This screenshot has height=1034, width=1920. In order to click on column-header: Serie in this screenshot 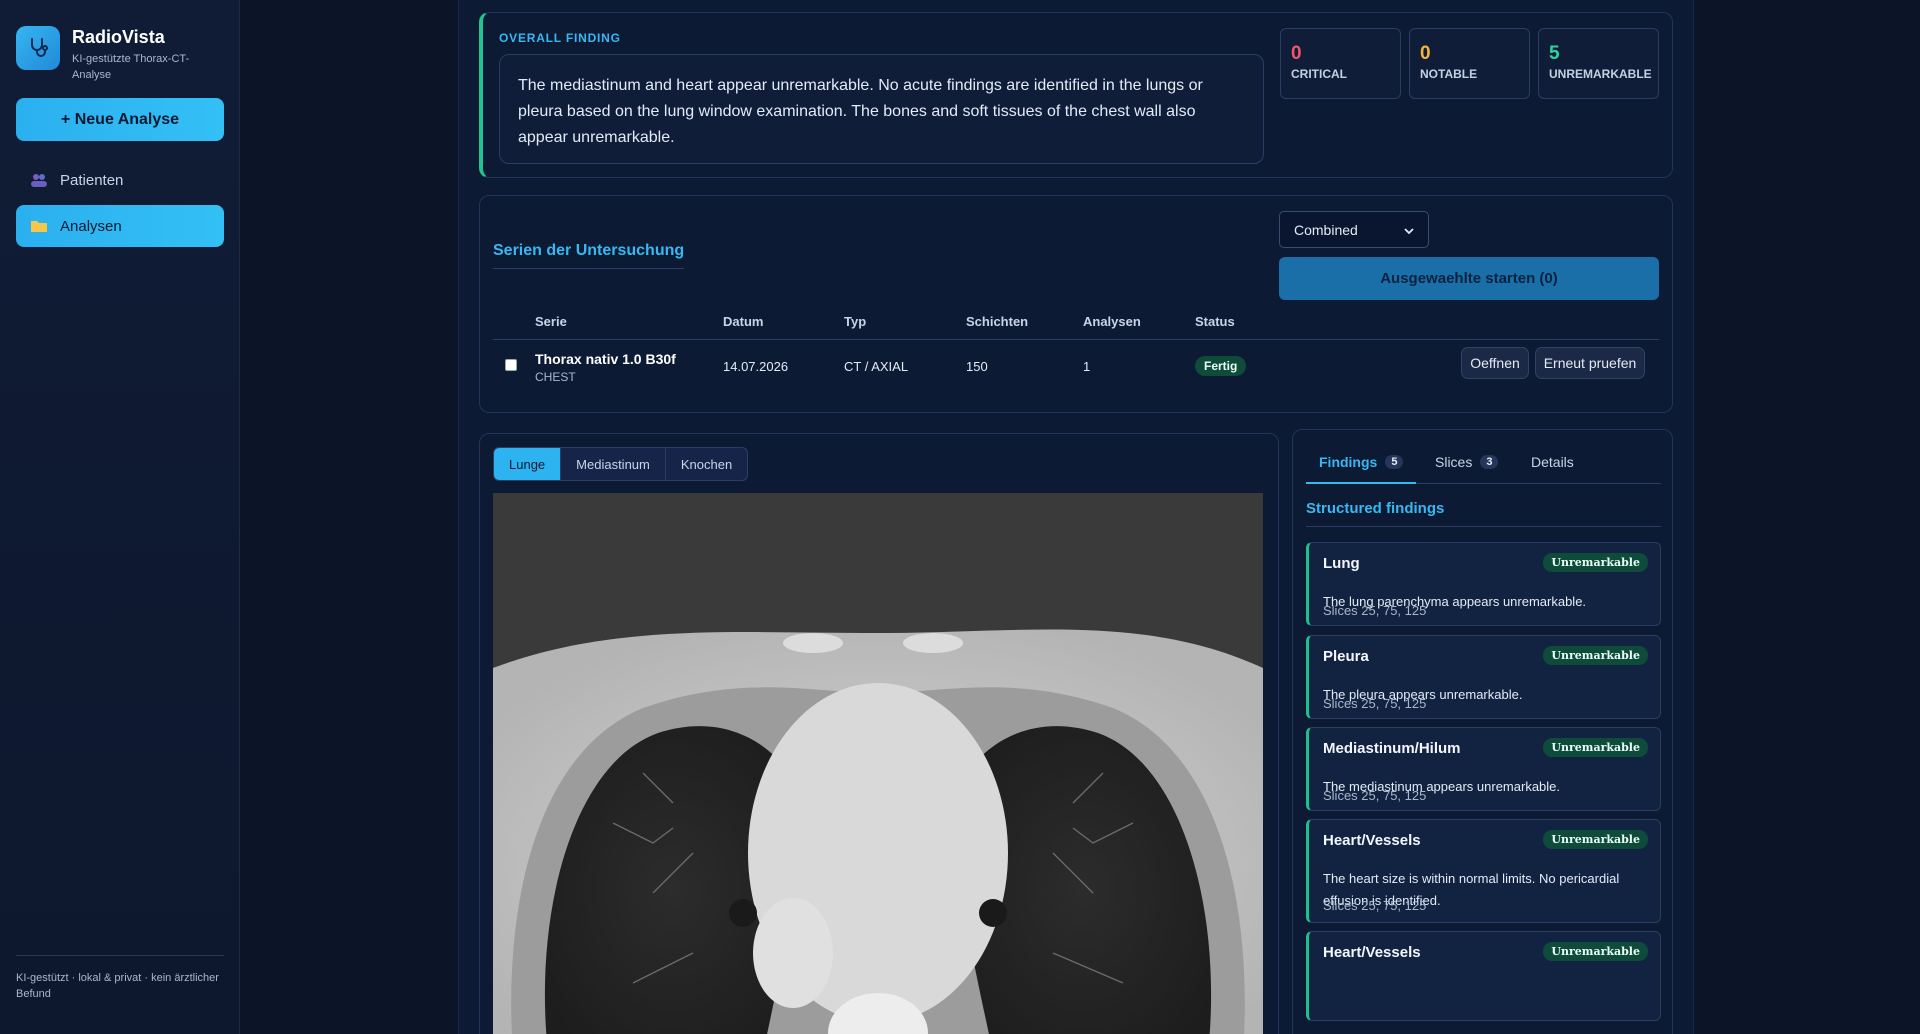, I will do `click(551, 321)`.